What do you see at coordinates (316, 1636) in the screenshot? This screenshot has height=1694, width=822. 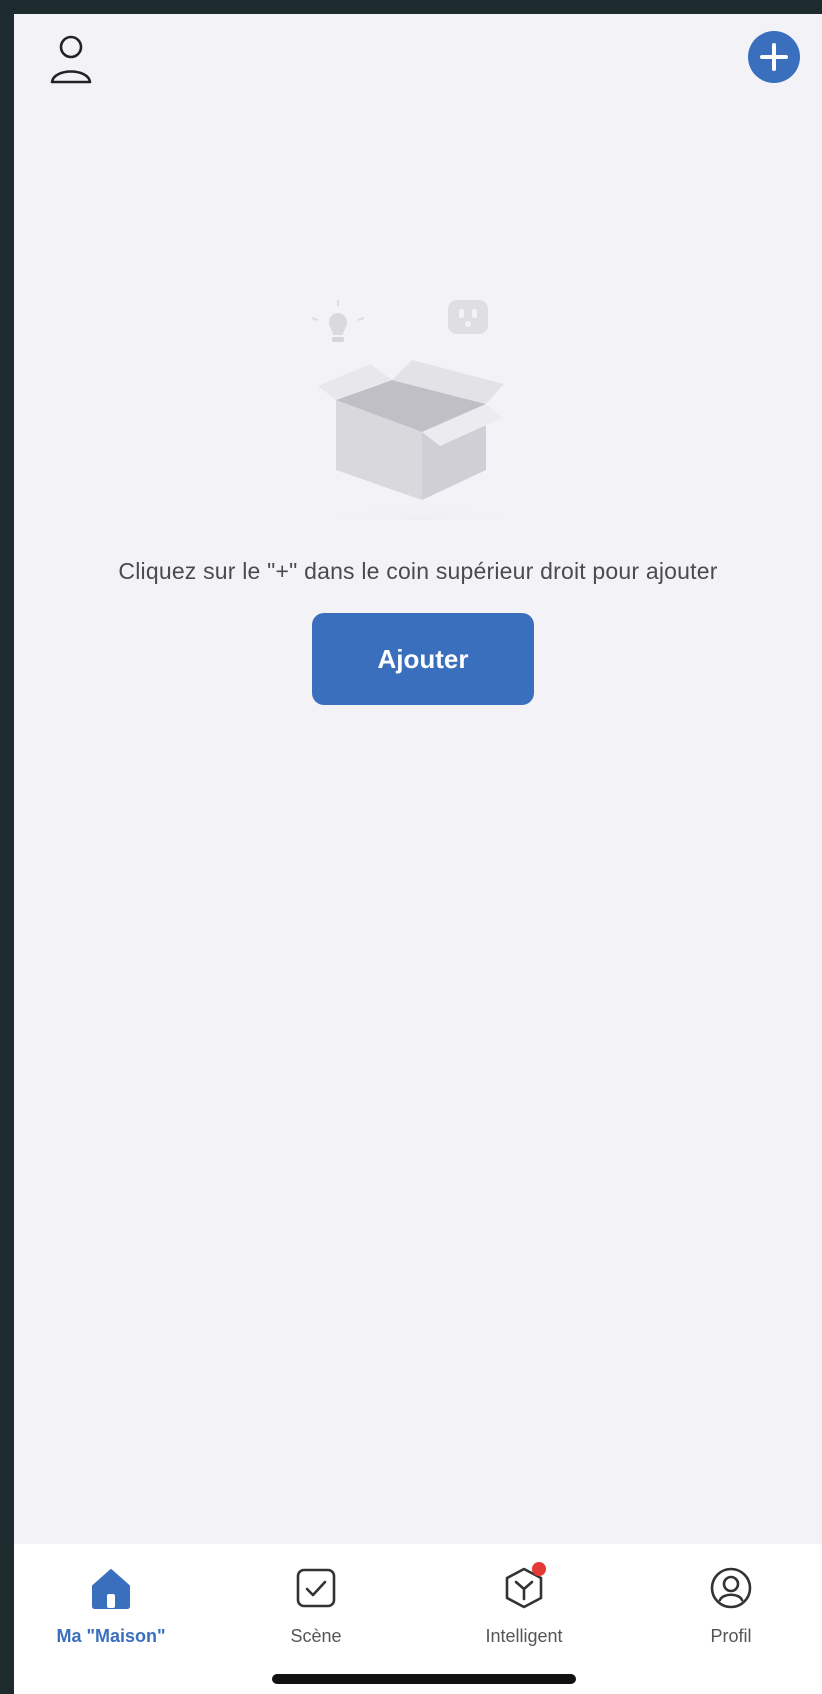 I see `tab-scene-label: Scène` at bounding box center [316, 1636].